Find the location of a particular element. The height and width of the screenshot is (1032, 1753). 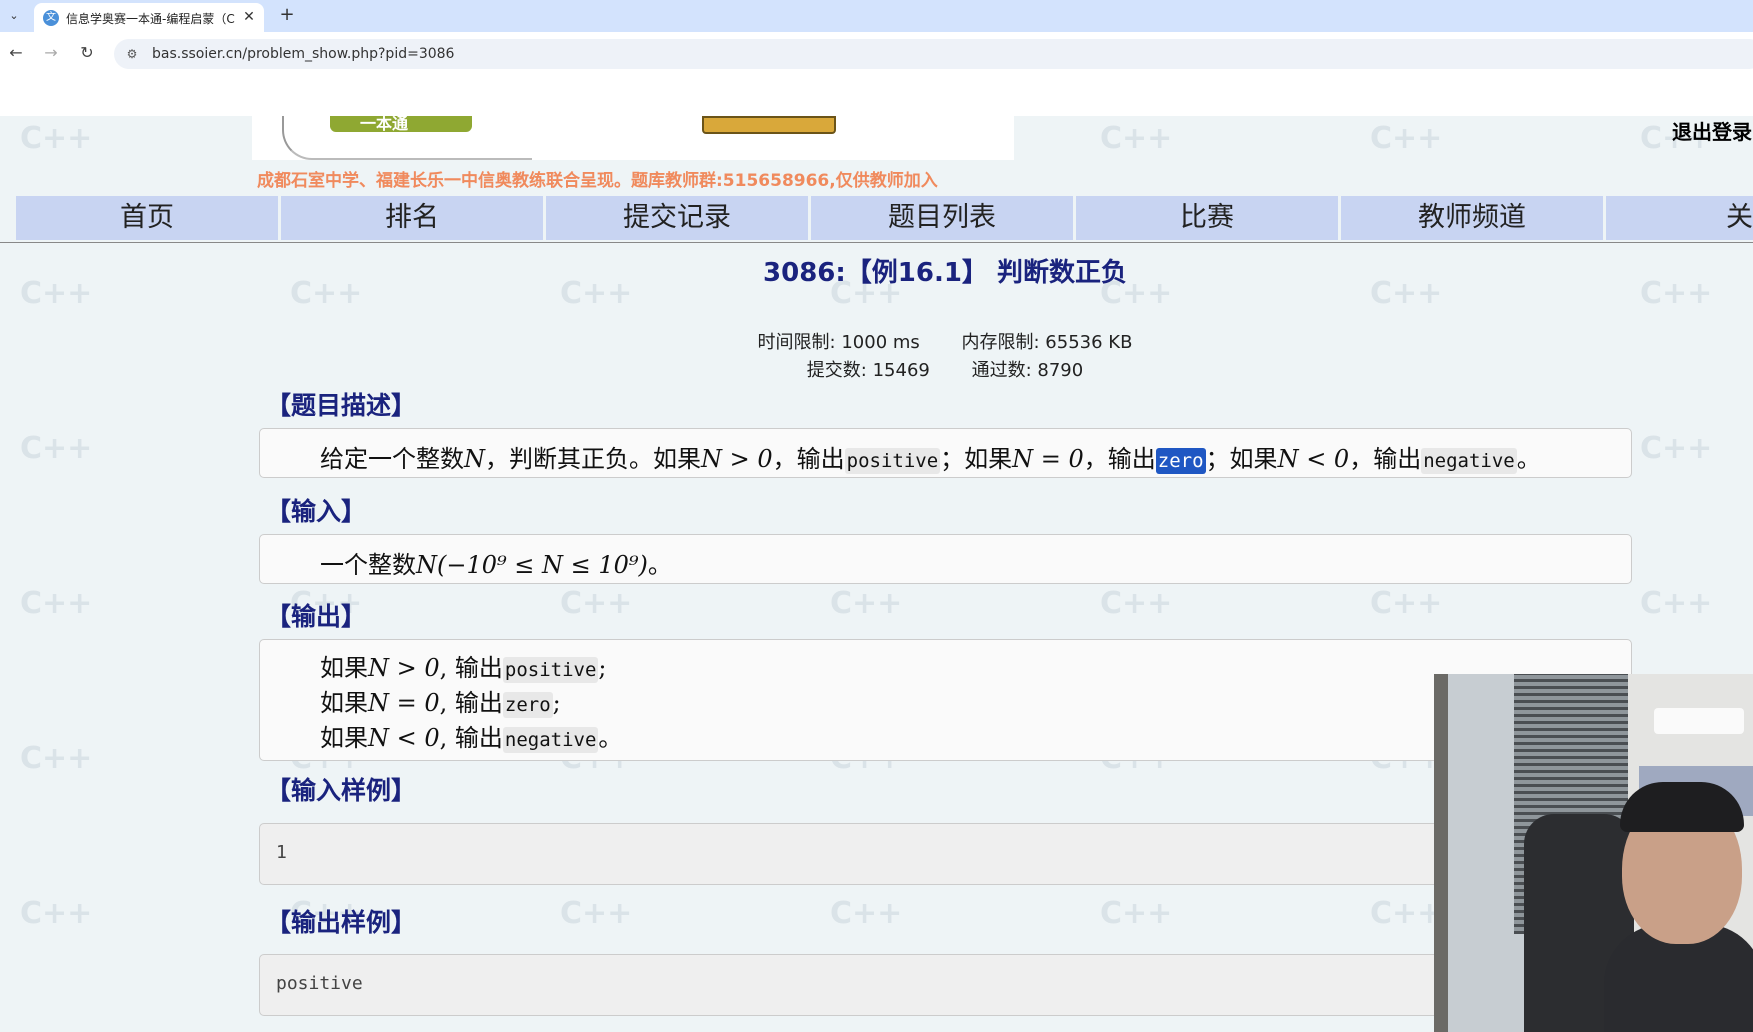

output-line: 如果N > 0, 输出 positive; is located at coordinates (463, 668).